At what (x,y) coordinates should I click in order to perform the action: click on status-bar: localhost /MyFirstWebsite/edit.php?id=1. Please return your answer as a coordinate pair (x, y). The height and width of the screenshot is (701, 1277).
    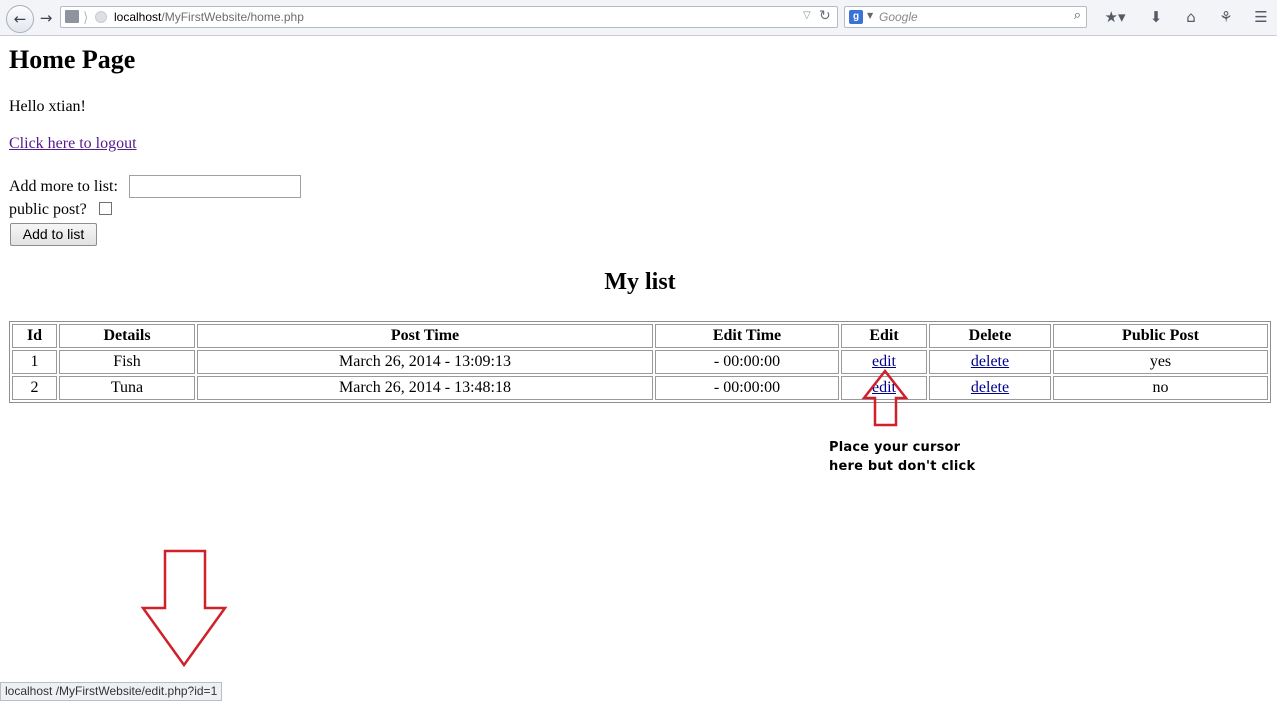
    Looking at the image, I should click on (111, 691).